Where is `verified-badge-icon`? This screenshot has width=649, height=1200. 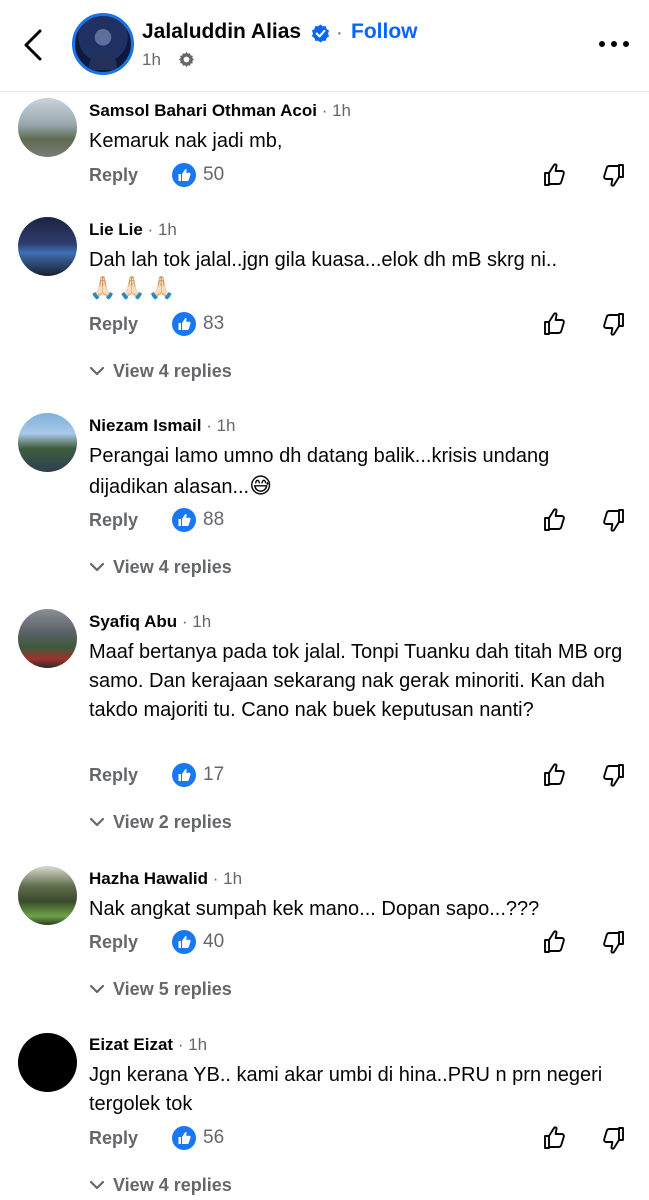 verified-badge-icon is located at coordinates (320, 33).